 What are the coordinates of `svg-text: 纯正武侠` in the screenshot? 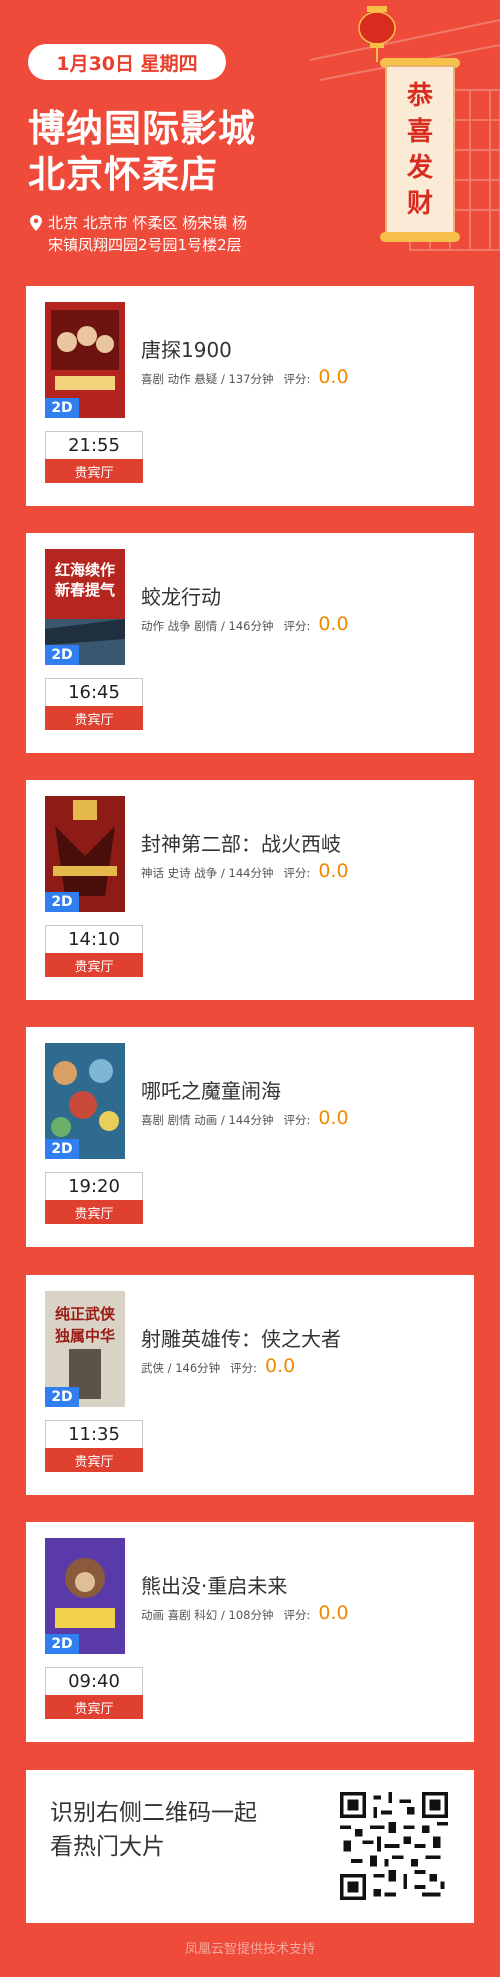 It's located at (85, 1314).